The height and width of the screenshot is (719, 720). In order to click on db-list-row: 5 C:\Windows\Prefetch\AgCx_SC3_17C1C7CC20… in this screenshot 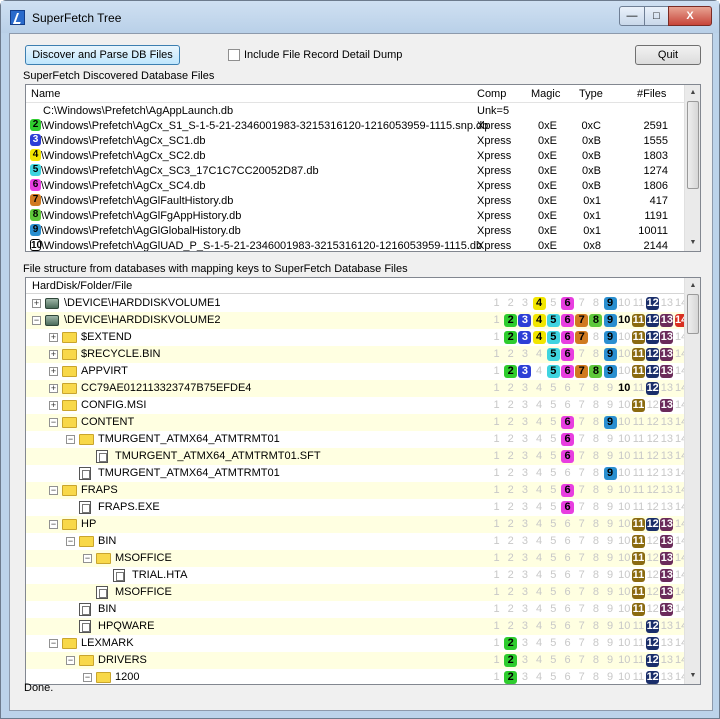, I will do `click(356, 171)`.